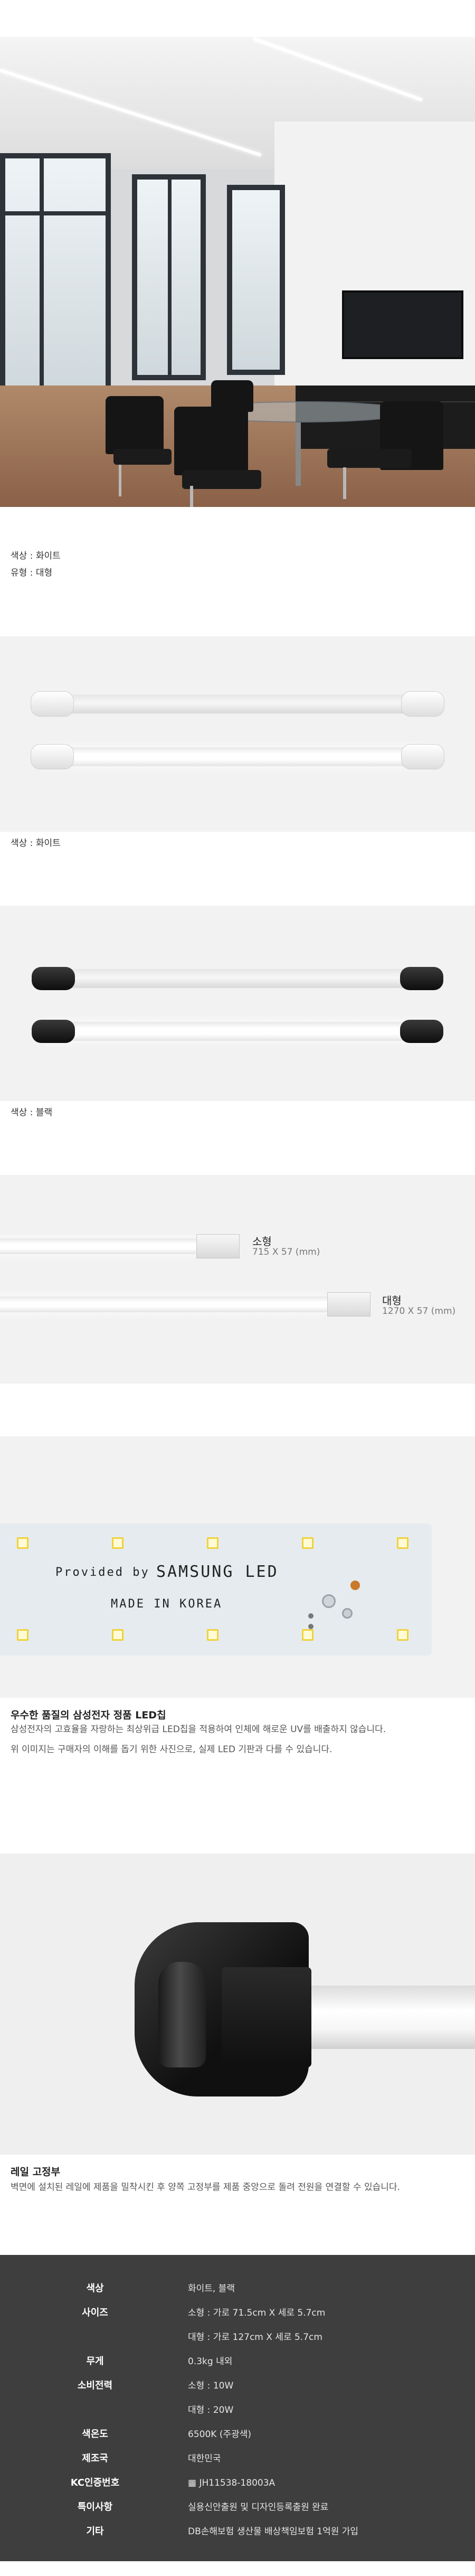  Describe the element at coordinates (36, 843) in the screenshot. I see `white-color-caption: 색상 : 화이트` at that location.